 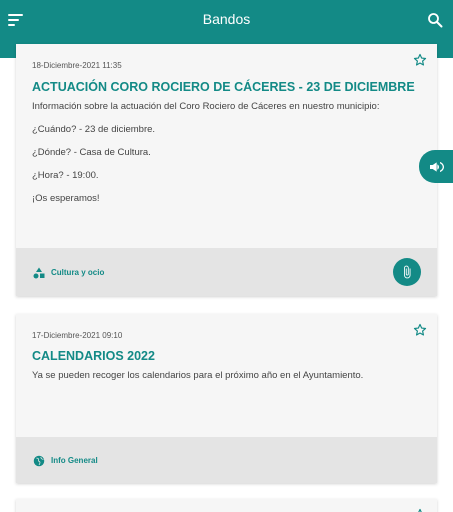 What do you see at coordinates (65, 175) in the screenshot?
I see `card-body-line: ¿Hora? - 19:00.` at bounding box center [65, 175].